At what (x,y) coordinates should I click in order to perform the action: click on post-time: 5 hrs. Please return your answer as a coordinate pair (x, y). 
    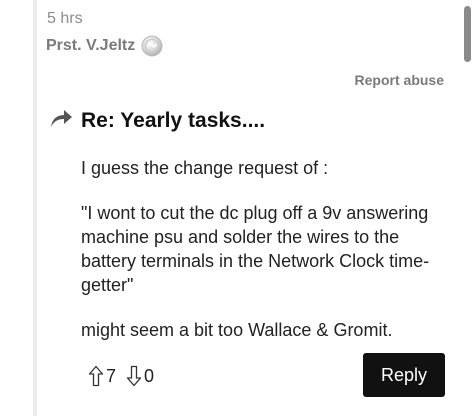
    Looking at the image, I should click on (65, 18).